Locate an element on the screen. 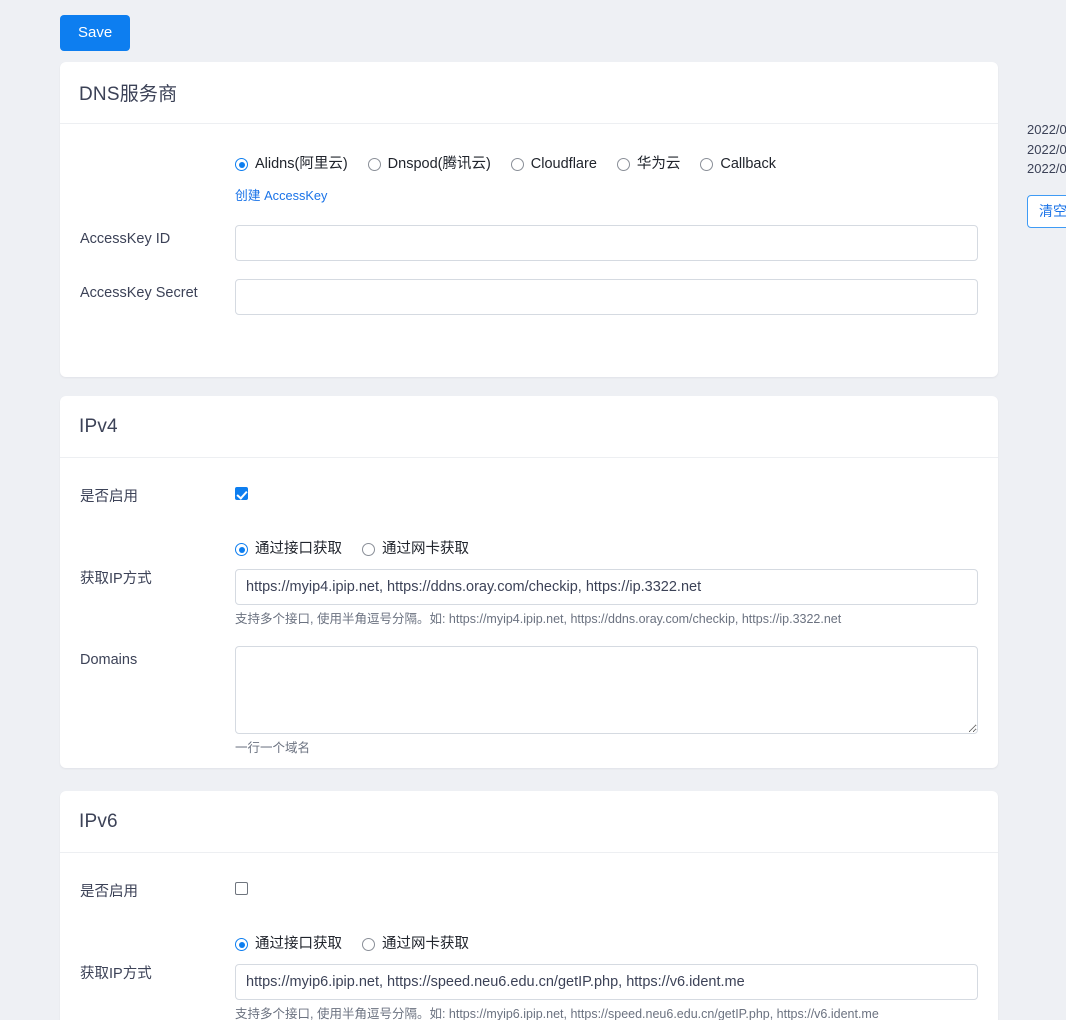 This screenshot has height=1020, width=1066. radio-ipv4-nic: 通过网卡获取 is located at coordinates (415, 549).